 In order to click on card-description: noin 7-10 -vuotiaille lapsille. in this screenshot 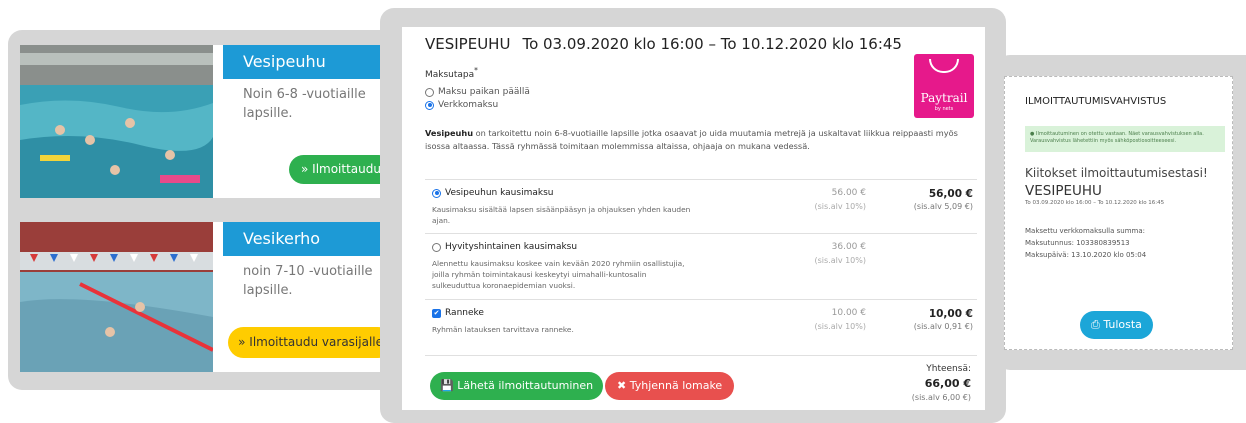, I will do `click(308, 281)`.